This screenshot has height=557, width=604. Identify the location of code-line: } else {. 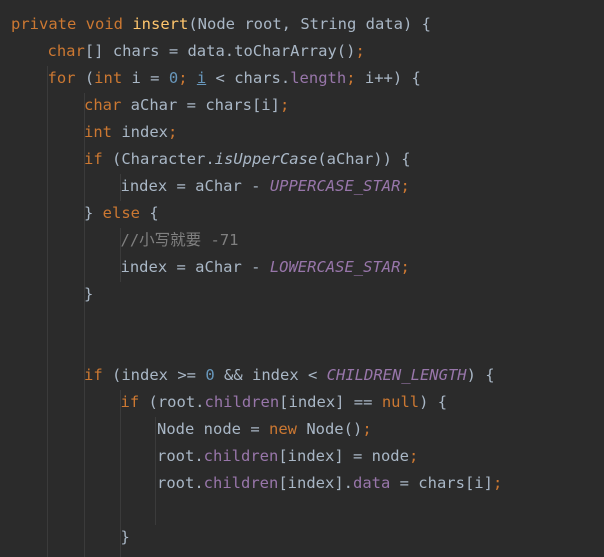
(121, 213).